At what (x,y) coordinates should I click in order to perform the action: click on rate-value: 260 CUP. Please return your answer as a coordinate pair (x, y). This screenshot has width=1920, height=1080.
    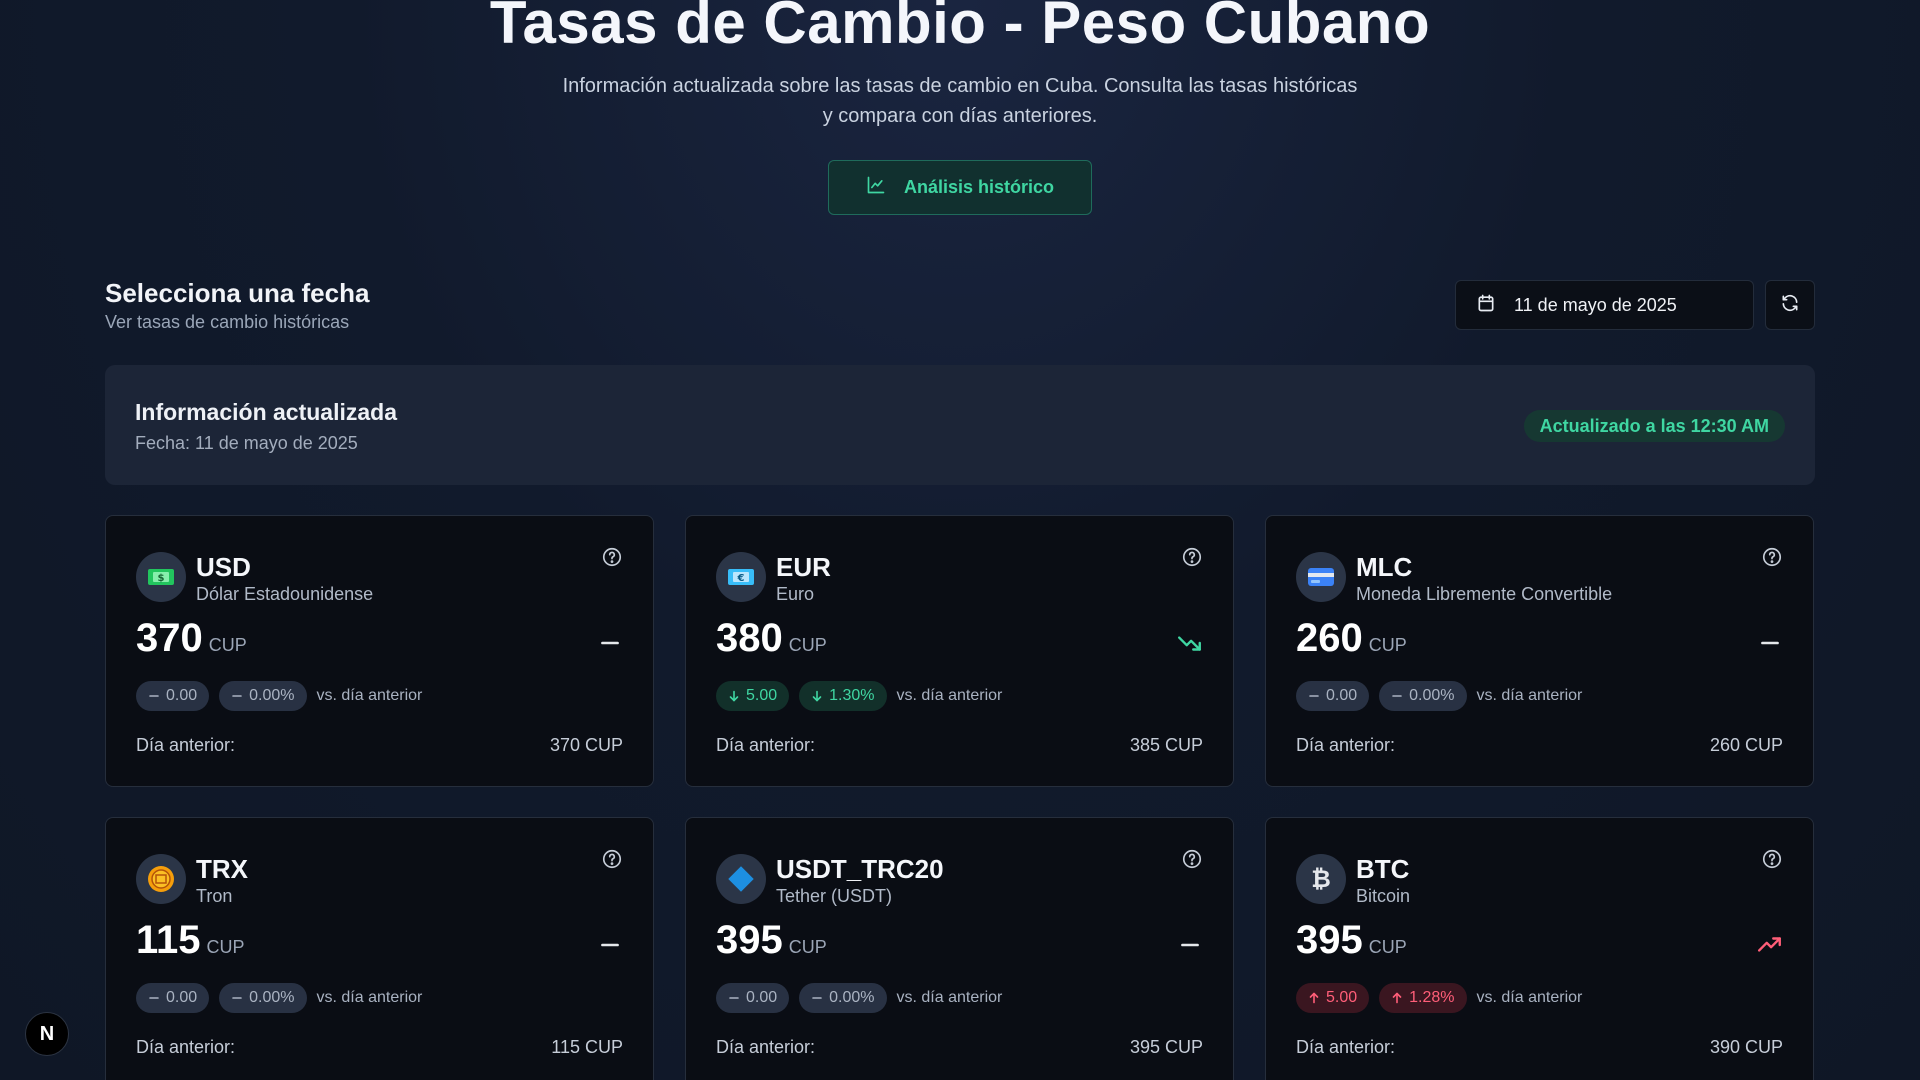
    Looking at the image, I should click on (1351, 638).